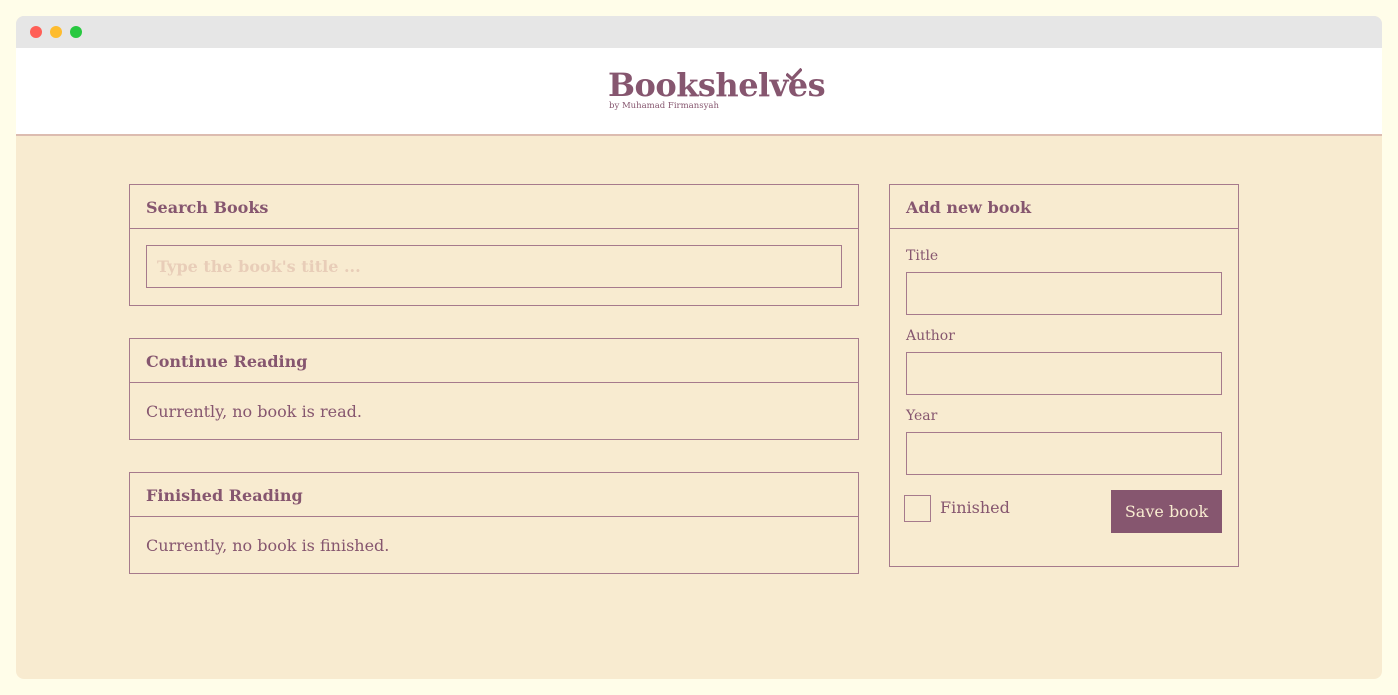 This screenshot has height=695, width=1398. What do you see at coordinates (76, 32) in the screenshot?
I see `maximize-window-button` at bounding box center [76, 32].